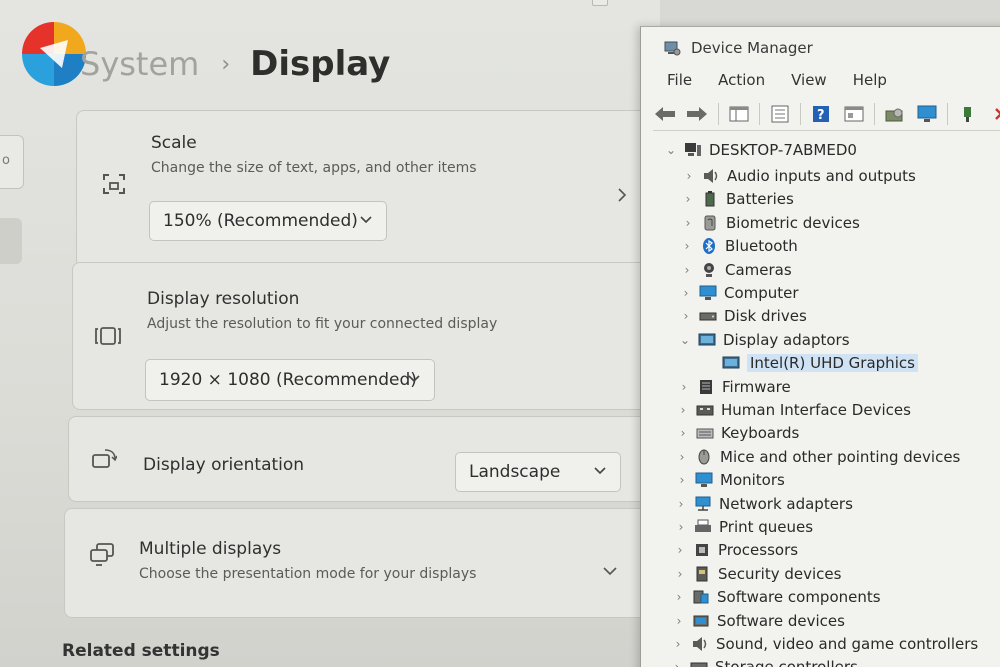 Image resolution: width=1000 pixels, height=667 pixels. What do you see at coordinates (414, 379) in the screenshot?
I see `chevron-down-icon` at bounding box center [414, 379].